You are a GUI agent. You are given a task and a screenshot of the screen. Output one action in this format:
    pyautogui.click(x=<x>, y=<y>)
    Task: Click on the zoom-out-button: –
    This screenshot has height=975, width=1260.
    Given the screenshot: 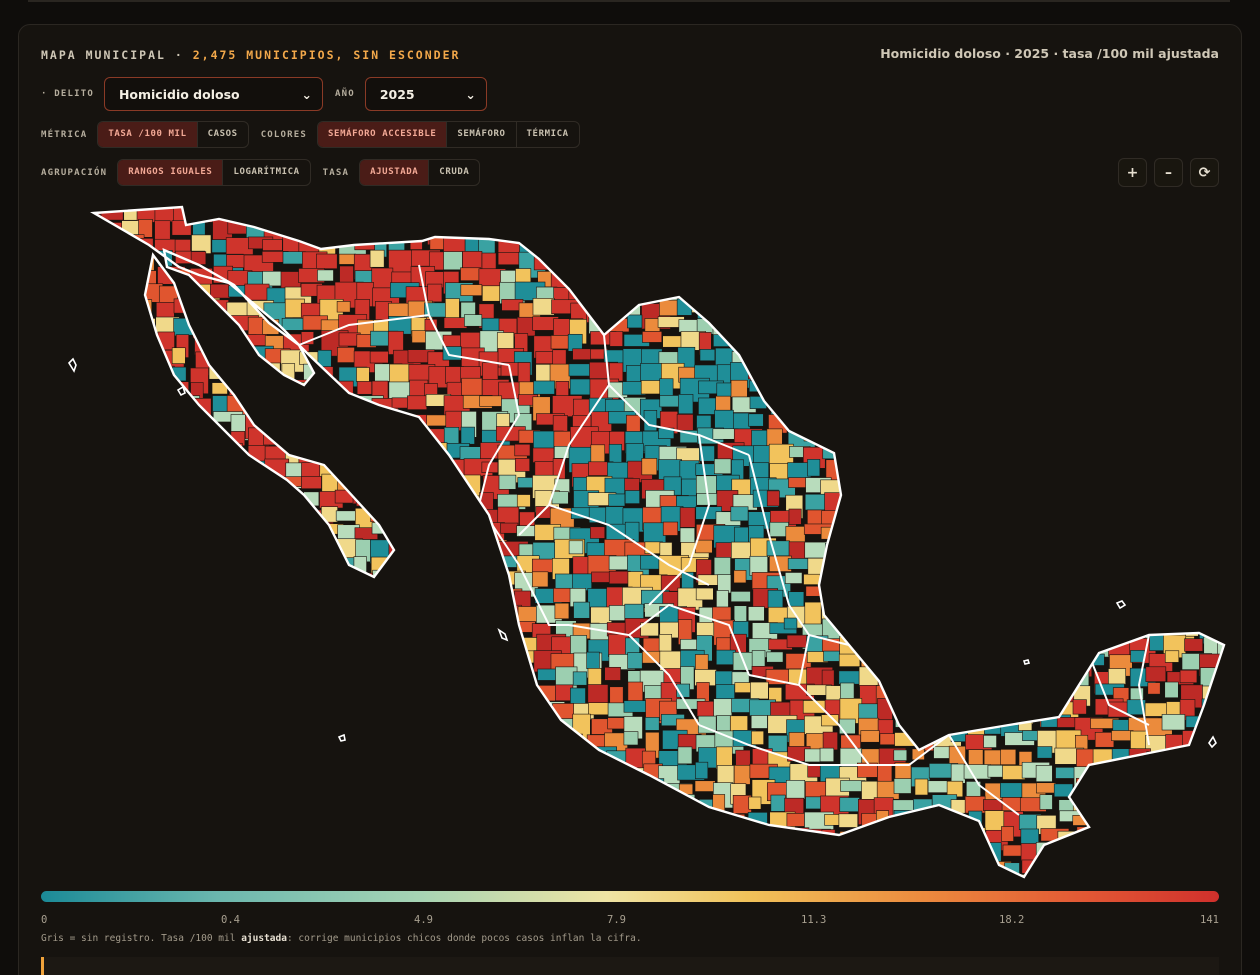 What is the action you would take?
    pyautogui.click(x=1168, y=172)
    